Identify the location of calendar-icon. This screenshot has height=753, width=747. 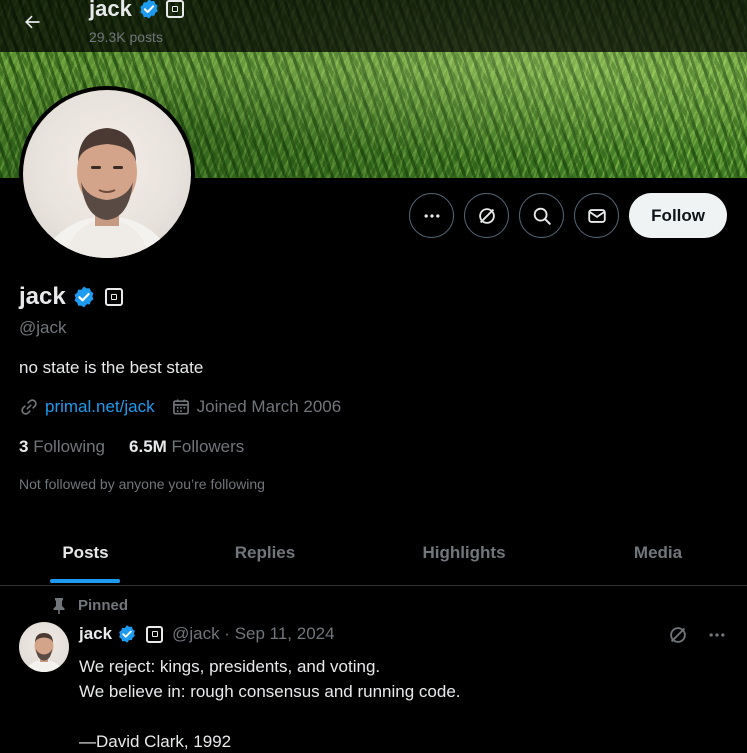
(180, 407).